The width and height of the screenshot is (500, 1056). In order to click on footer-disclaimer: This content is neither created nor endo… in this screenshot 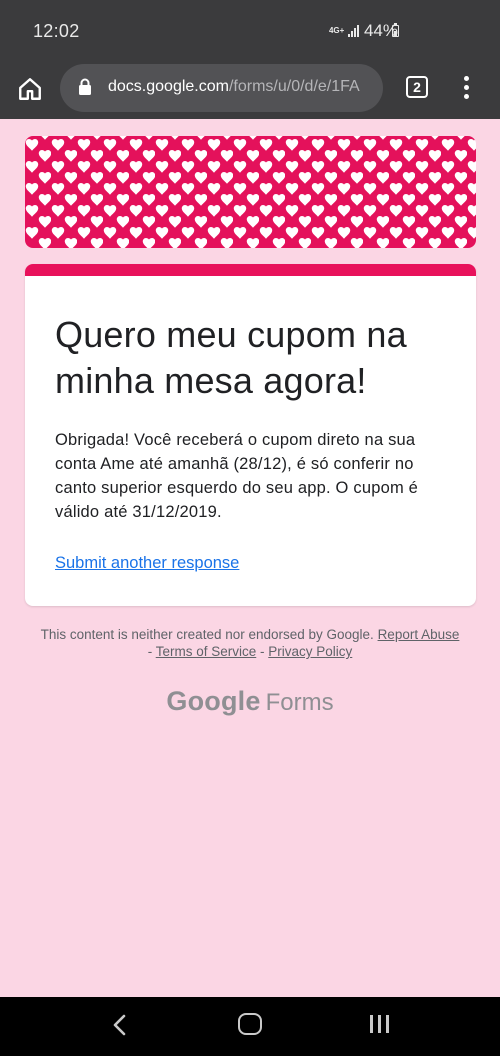, I will do `click(250, 643)`.